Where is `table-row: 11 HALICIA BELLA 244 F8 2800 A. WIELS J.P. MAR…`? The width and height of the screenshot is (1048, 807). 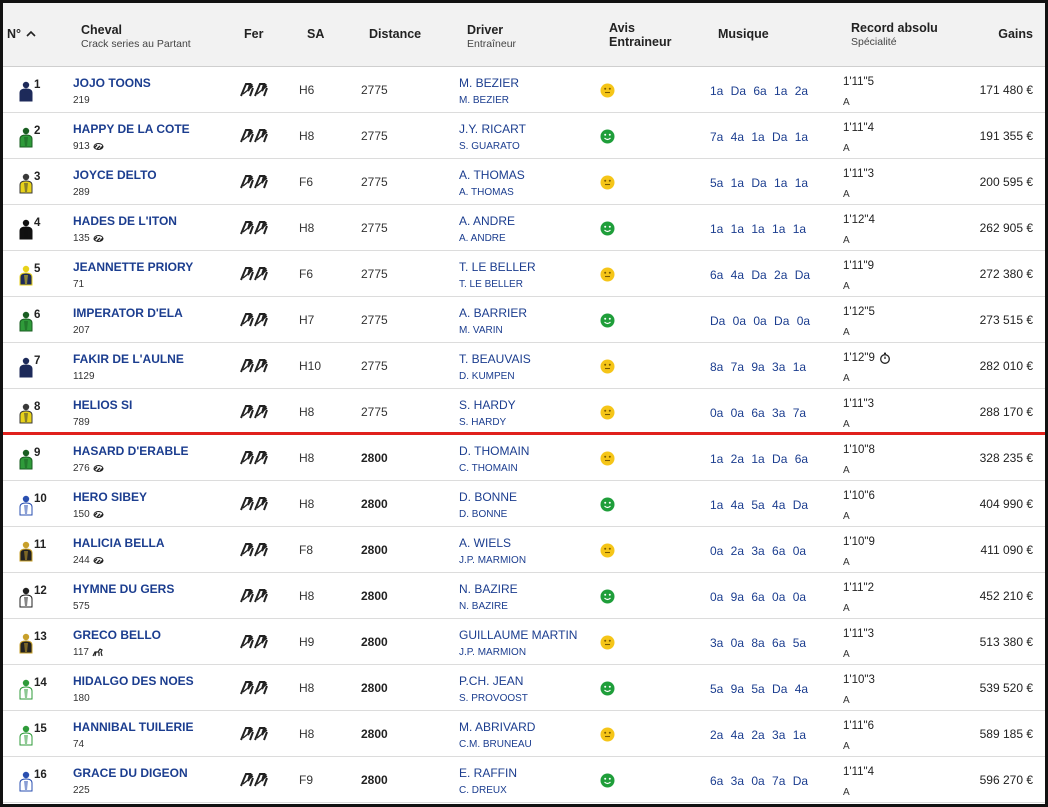 table-row: 11 HALICIA BELLA 244 F8 2800 A. WIELS J.P. MAR… is located at coordinates (524, 550).